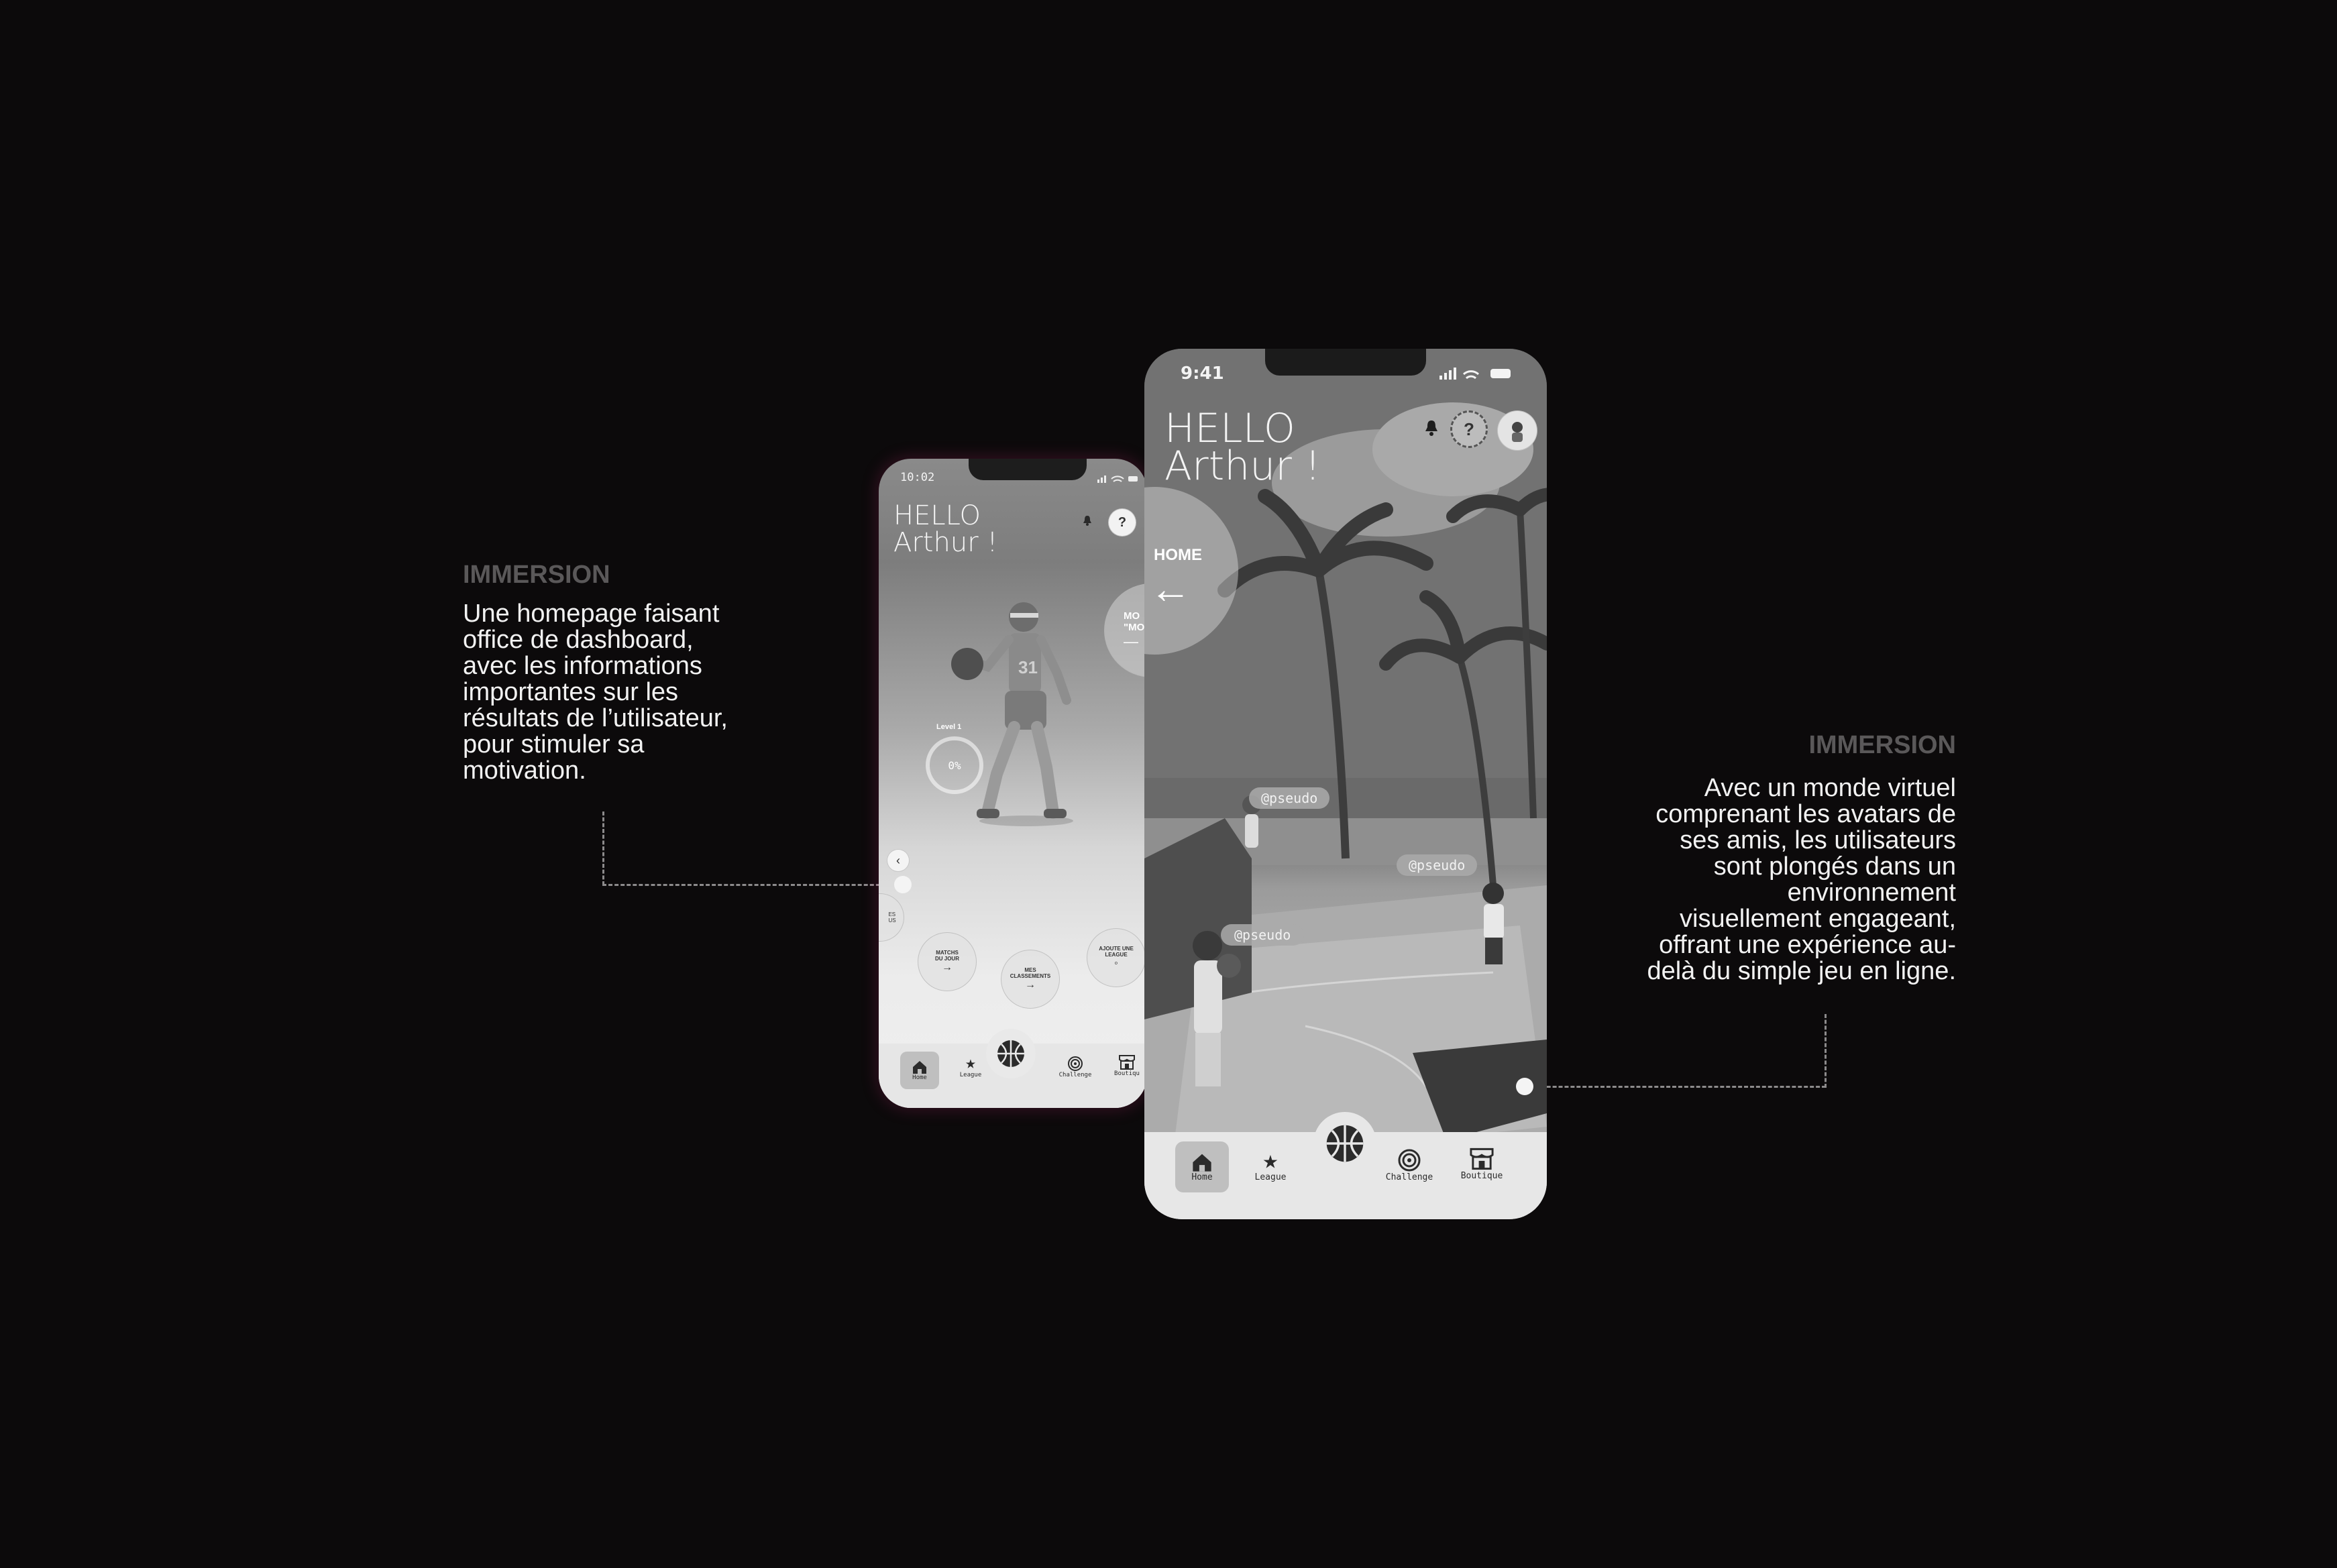  What do you see at coordinates (949, 727) in the screenshot?
I see `level-label: Level 1` at bounding box center [949, 727].